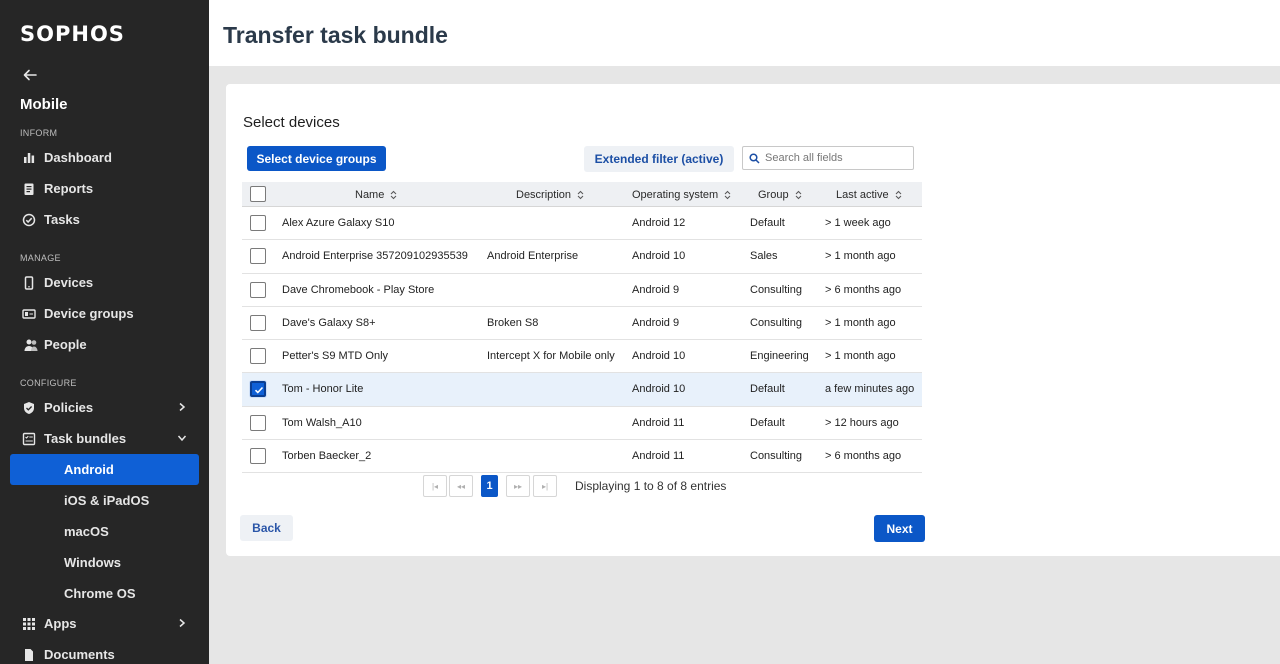 The width and height of the screenshot is (1280, 664). I want to click on nav-dashboard-label: Dashboard, so click(78, 157).